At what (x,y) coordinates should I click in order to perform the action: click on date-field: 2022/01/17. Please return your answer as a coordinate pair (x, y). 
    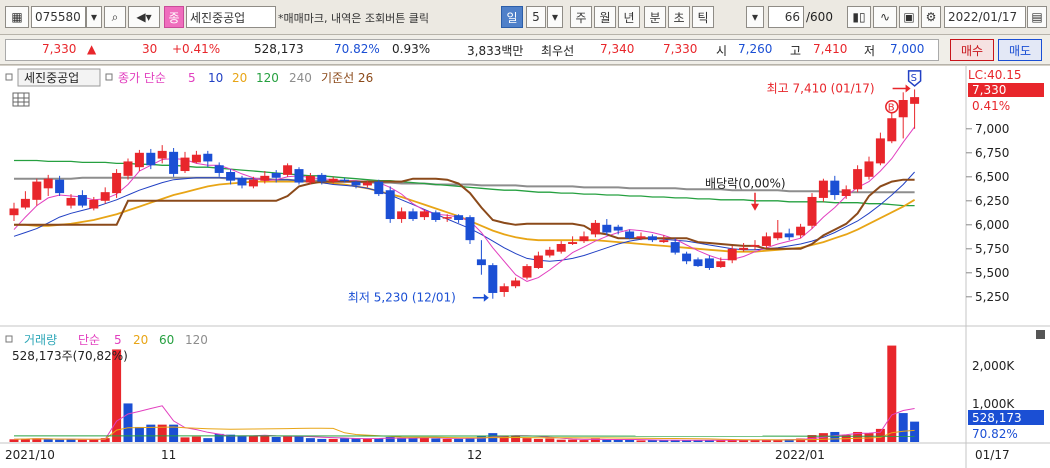
    Looking at the image, I should click on (985, 17).